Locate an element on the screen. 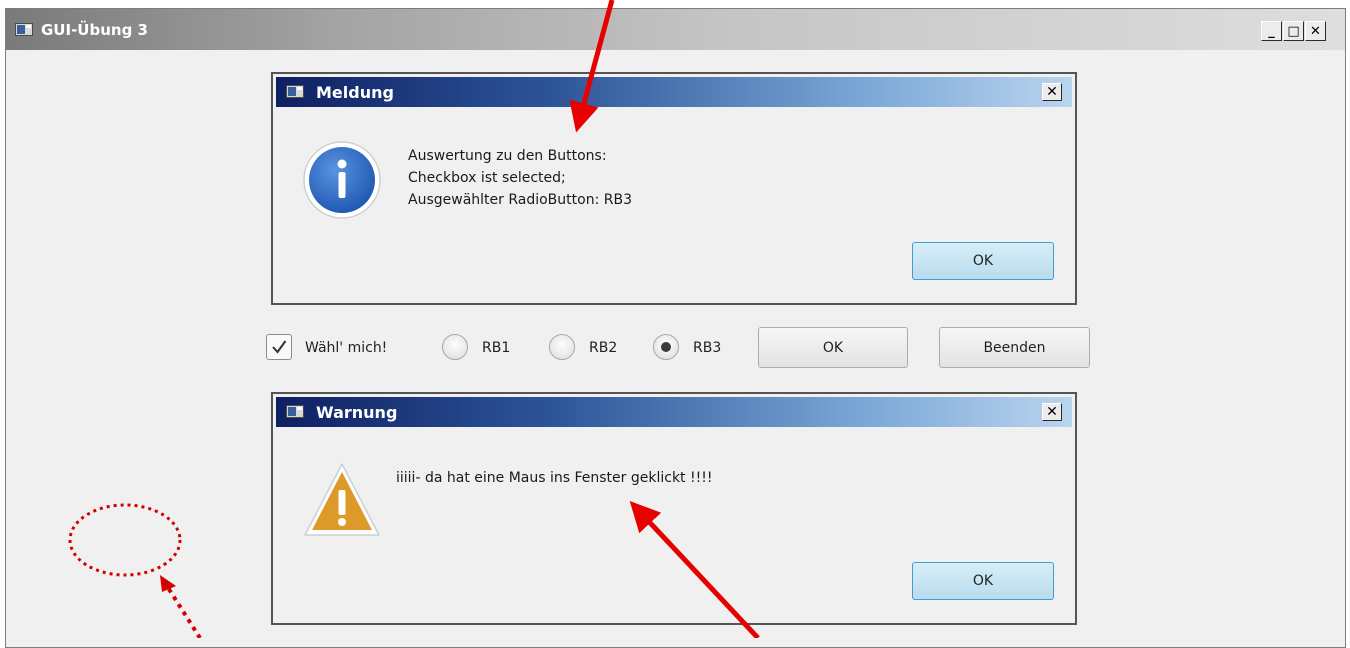  info-ok-button: OK is located at coordinates (983, 261).